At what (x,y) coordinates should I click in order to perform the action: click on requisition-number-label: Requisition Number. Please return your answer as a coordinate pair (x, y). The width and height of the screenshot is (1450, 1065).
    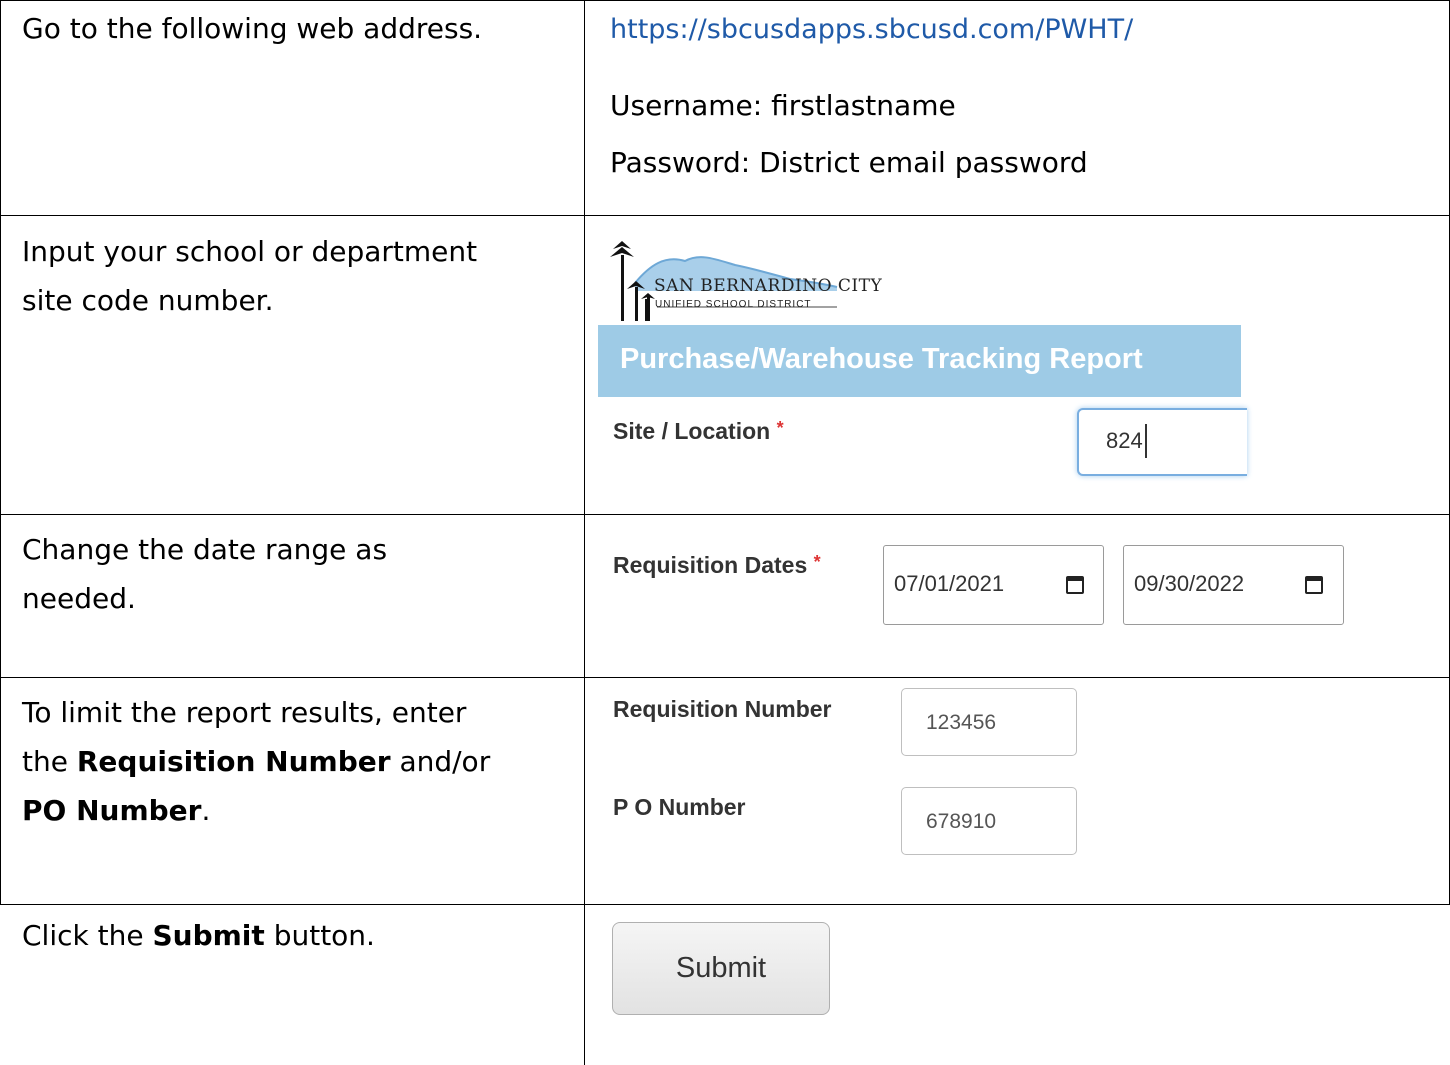
    Looking at the image, I should click on (722, 709).